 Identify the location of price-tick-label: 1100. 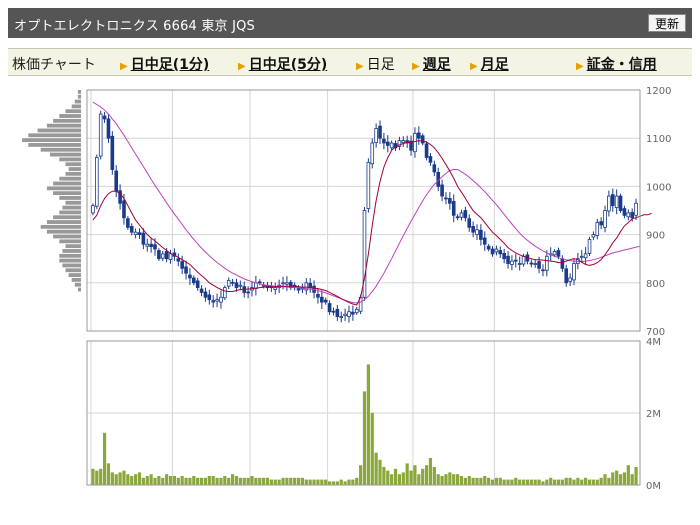
(658, 139).